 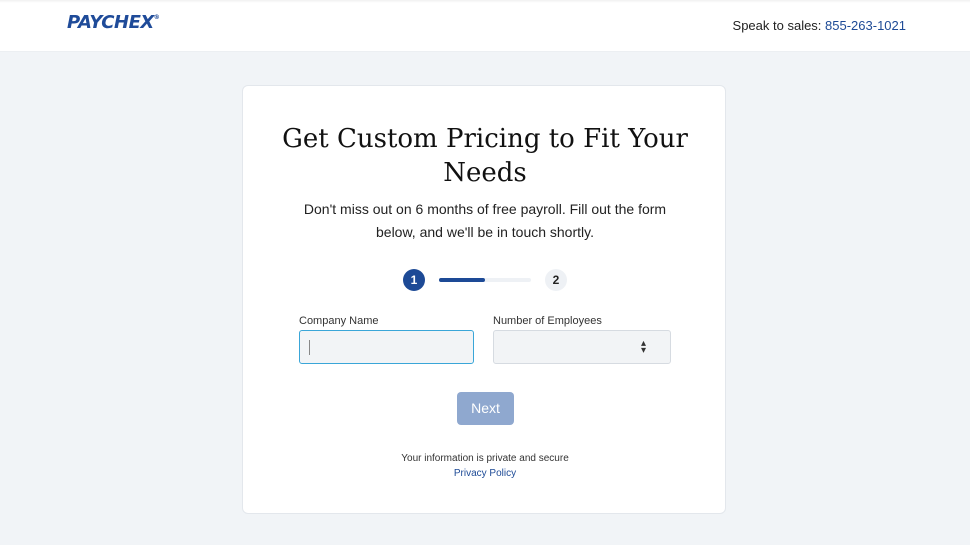 I want to click on sales-contact: Speak to sales: 855-263-1021, so click(x=819, y=25).